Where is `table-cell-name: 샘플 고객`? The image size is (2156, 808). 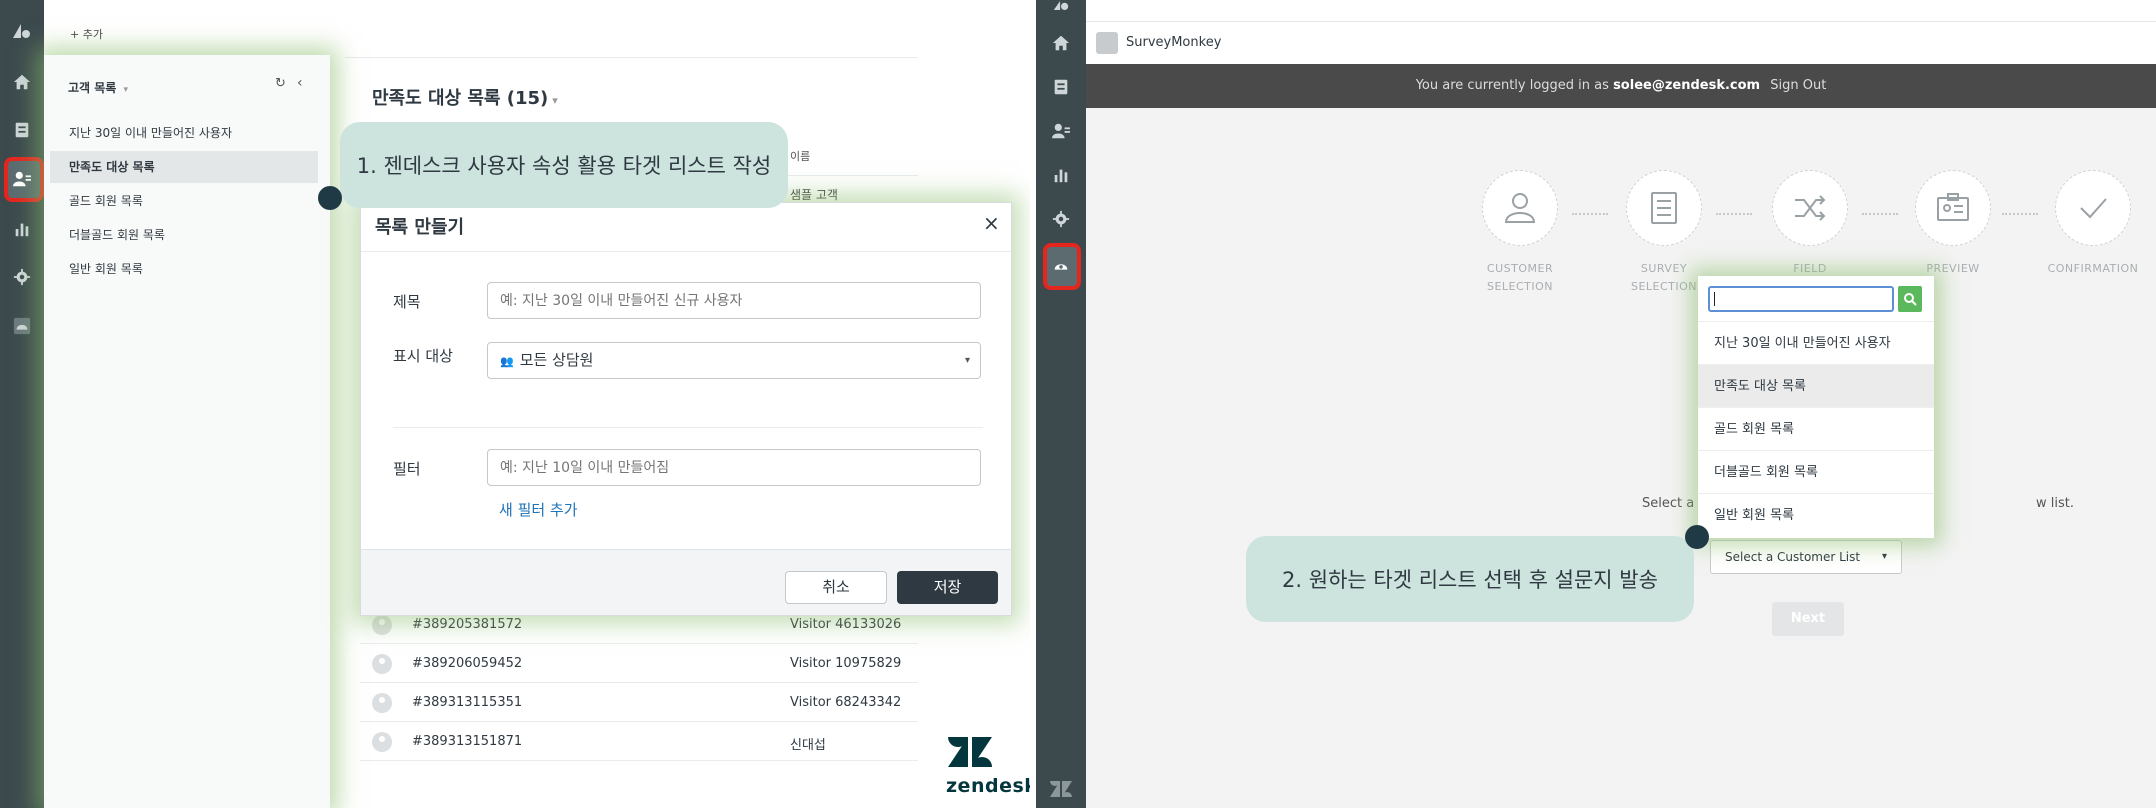 table-cell-name: 샘플 고객 is located at coordinates (814, 194).